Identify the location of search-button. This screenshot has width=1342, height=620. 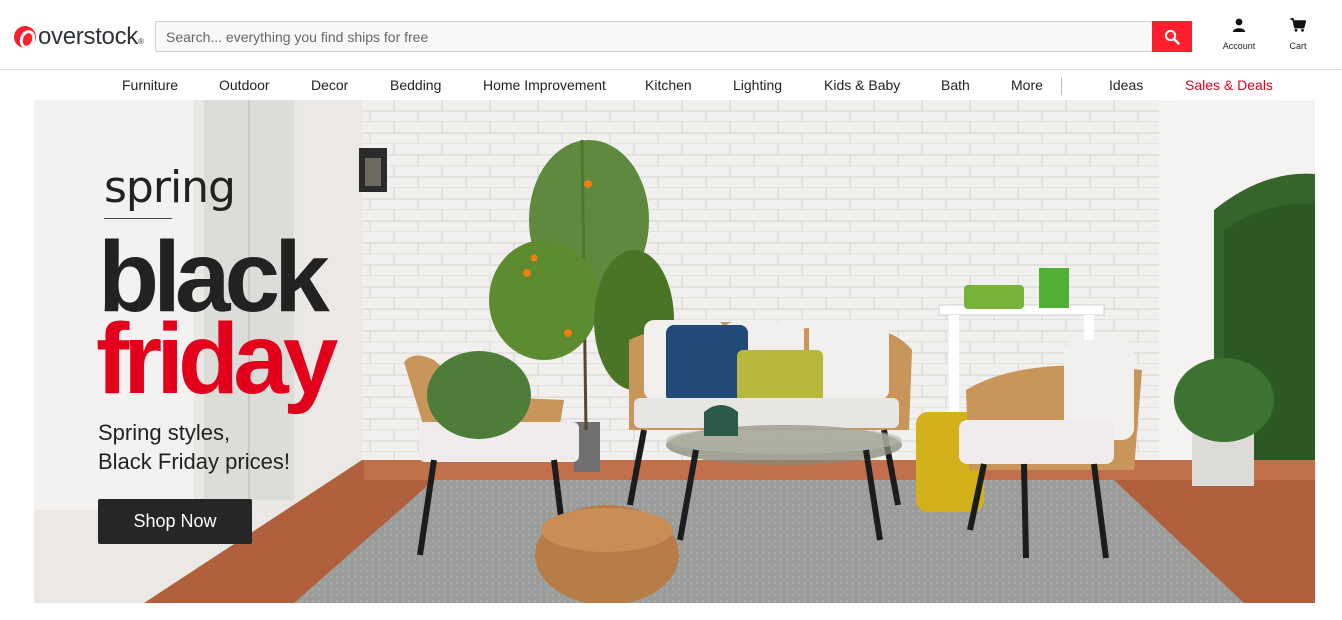
(1172, 36).